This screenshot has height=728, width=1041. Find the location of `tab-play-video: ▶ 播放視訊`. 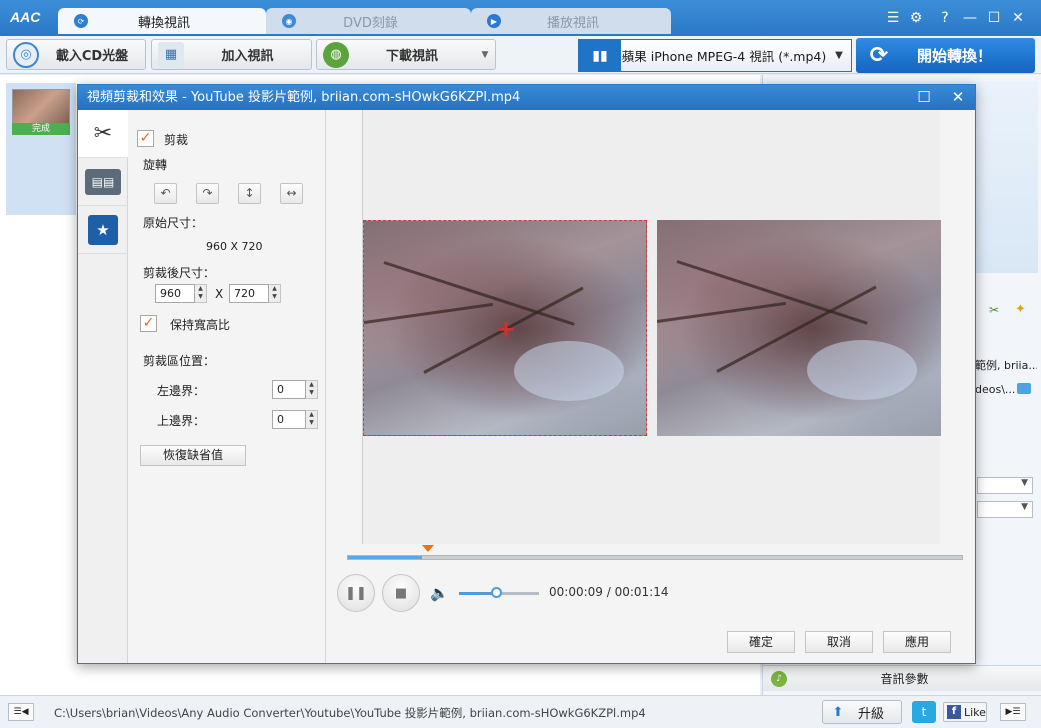

tab-play-video: ▶ 播放視訊 is located at coordinates (571, 21).